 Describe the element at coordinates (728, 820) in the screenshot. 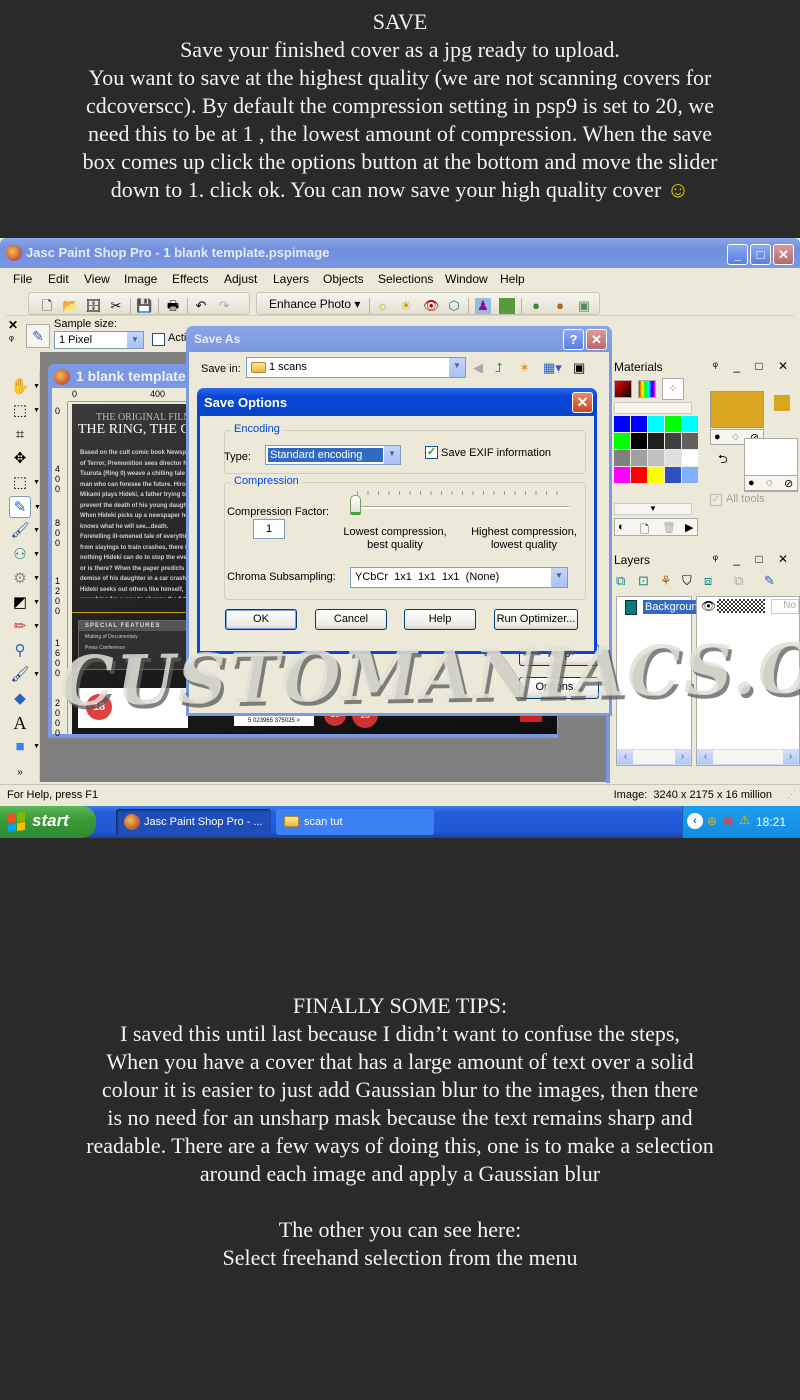

I see `tray-app-icon: ▦` at that location.